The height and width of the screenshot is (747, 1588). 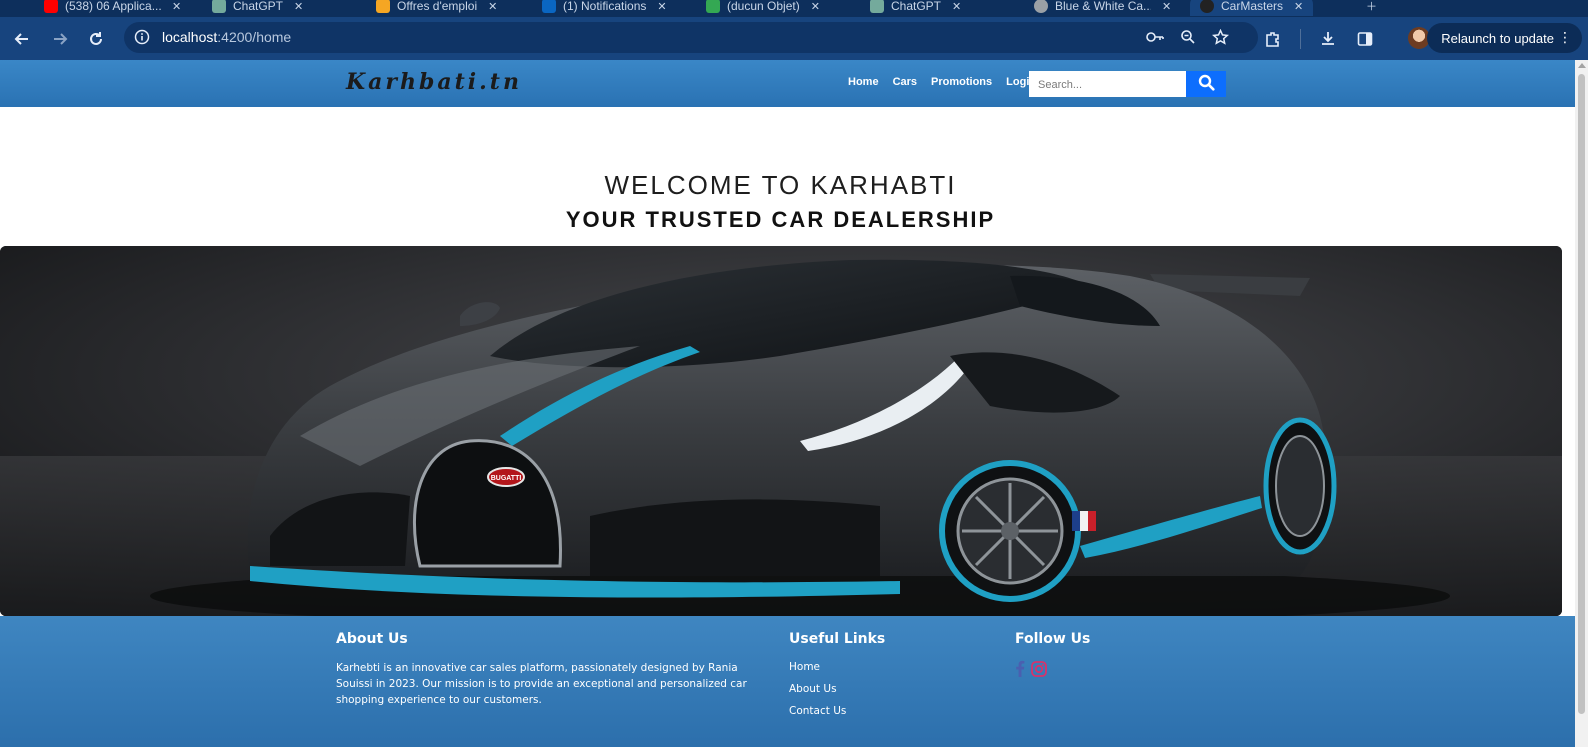 What do you see at coordinates (1053, 639) in the screenshot?
I see `footer-follow-title: Follow Us` at bounding box center [1053, 639].